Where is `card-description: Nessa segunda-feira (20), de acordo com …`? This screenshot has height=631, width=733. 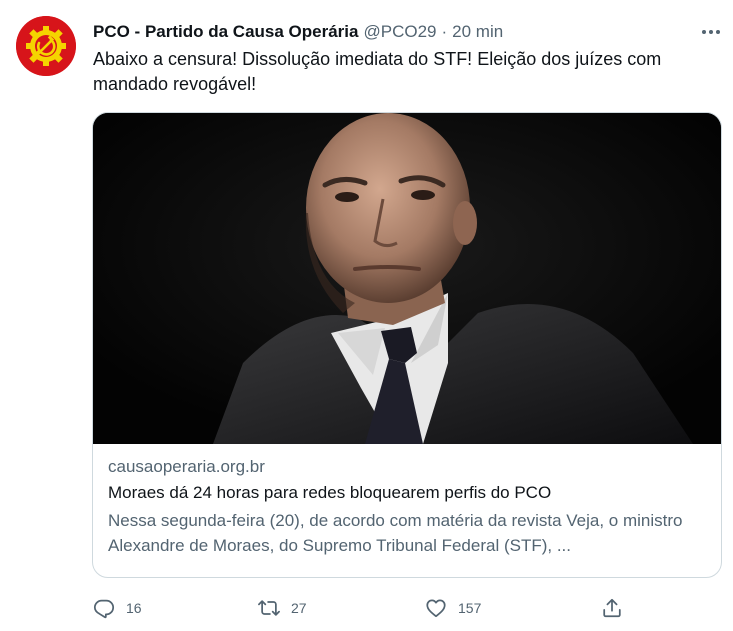
card-description: Nessa segunda-feira (20), de acordo com … is located at coordinates (395, 533).